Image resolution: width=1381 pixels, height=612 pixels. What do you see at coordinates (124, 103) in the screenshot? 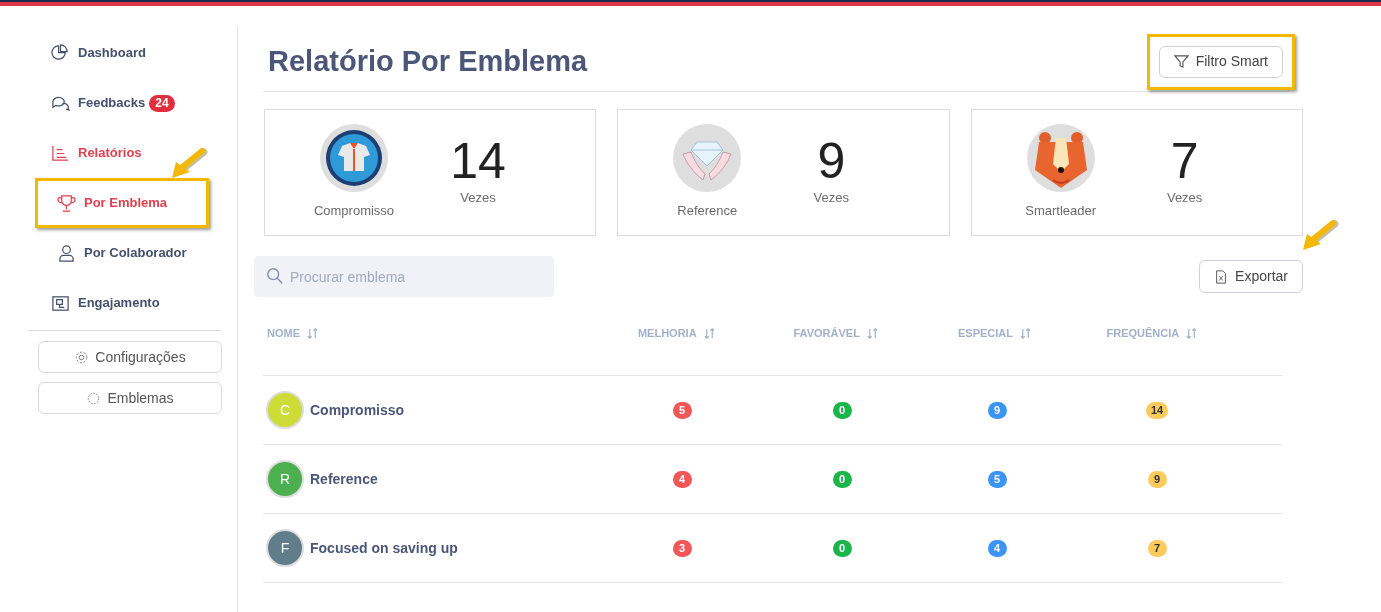
I see `nav-item: Feedbacks 24` at bounding box center [124, 103].